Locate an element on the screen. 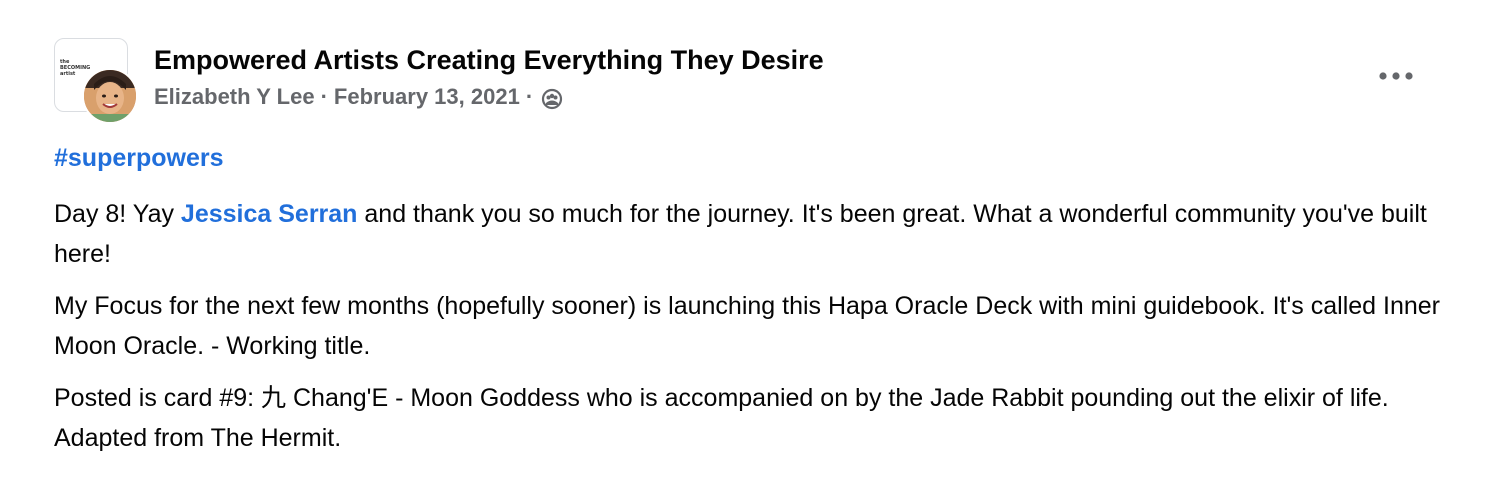 This screenshot has height=500, width=1500. author-photo-icon is located at coordinates (110, 96).